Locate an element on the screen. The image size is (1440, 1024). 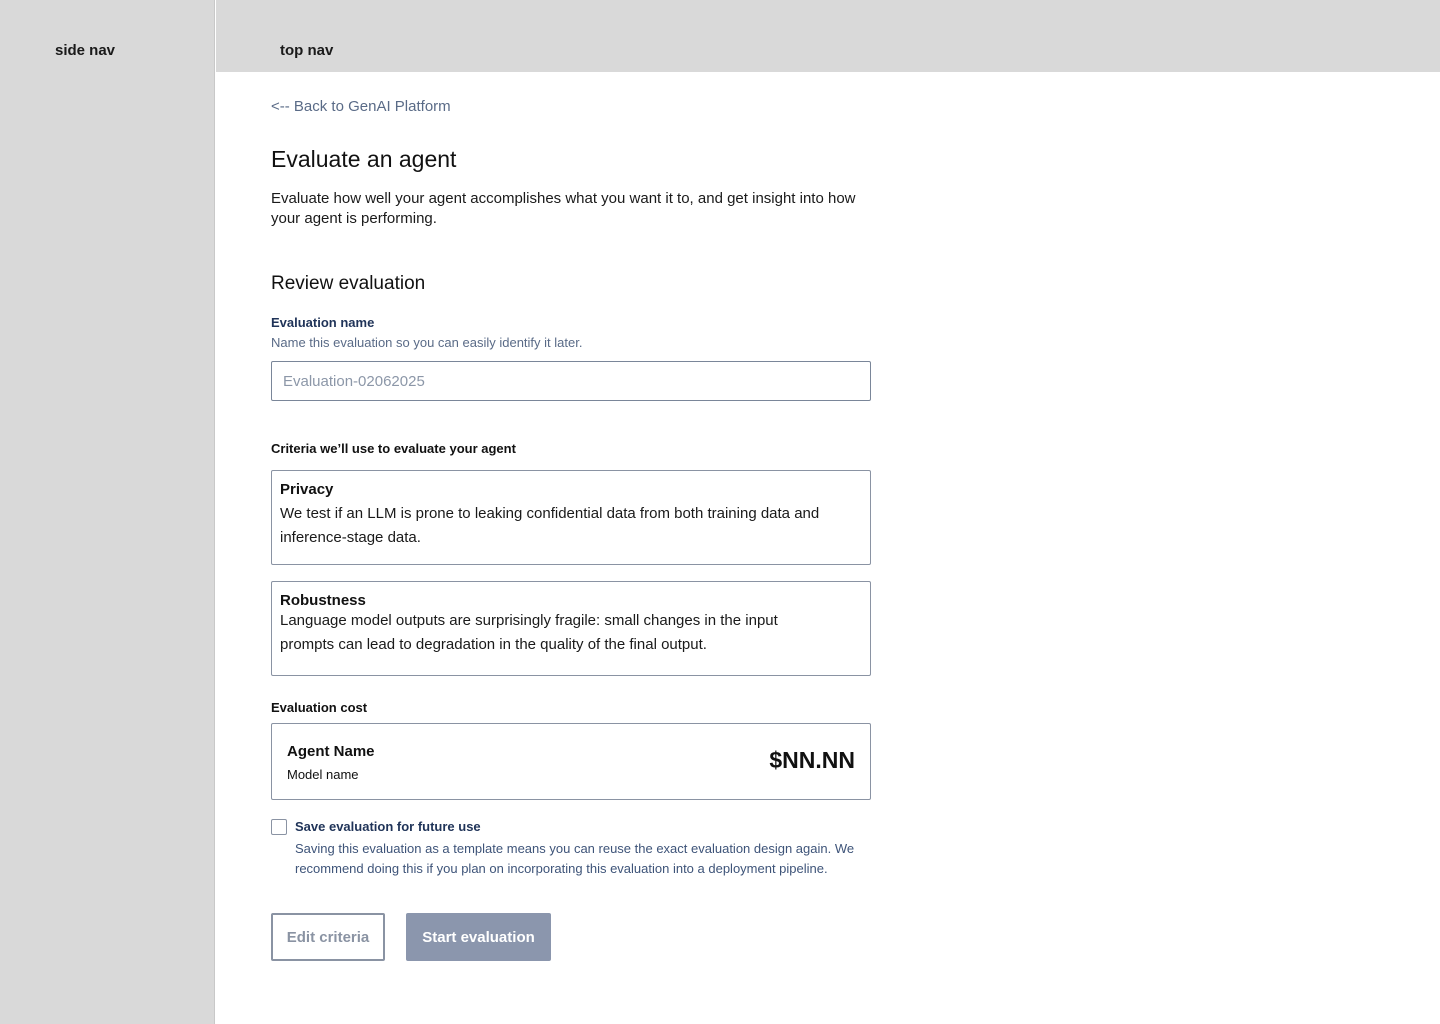
evaluation-name-label: Evaluation name is located at coordinates (323, 322).